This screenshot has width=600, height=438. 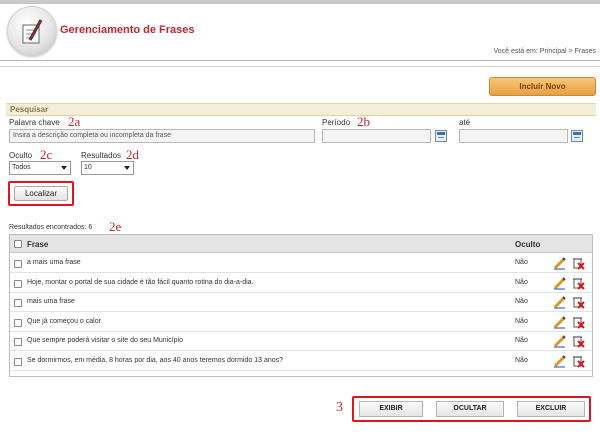 What do you see at coordinates (301, 109) in the screenshot?
I see `search-section-title: Pesquisar` at bounding box center [301, 109].